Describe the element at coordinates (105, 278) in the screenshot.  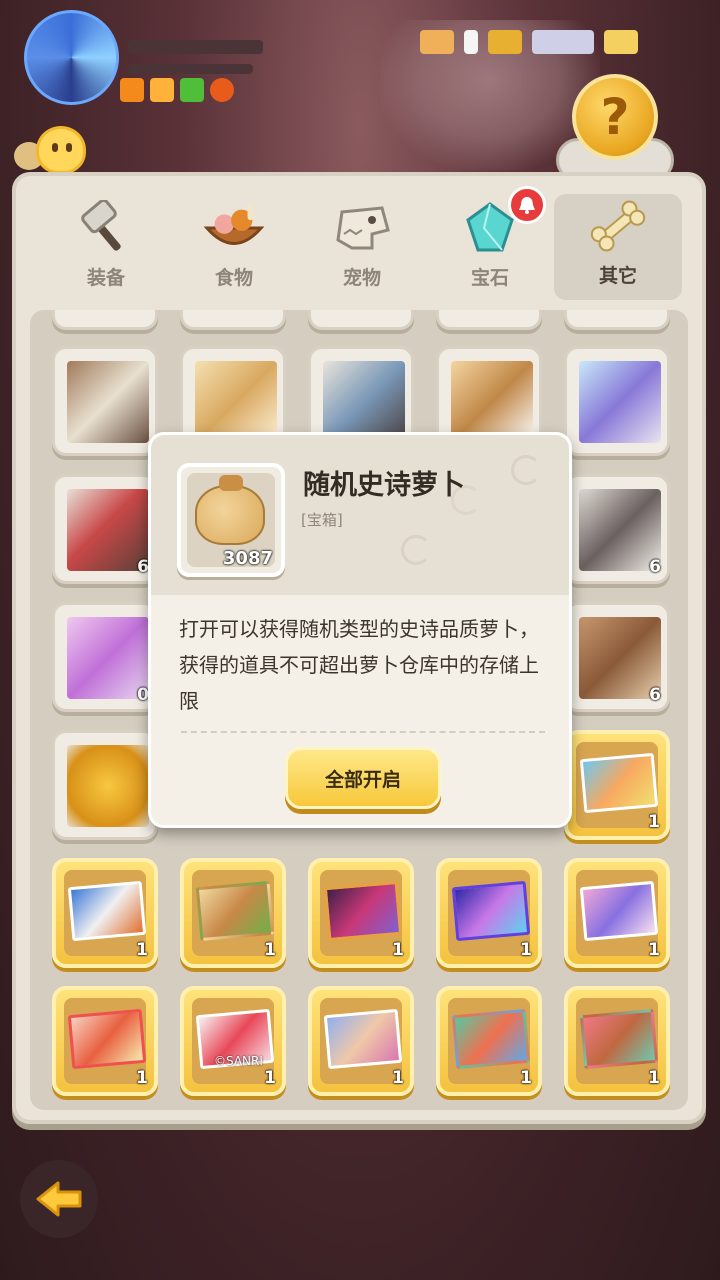
I see `tab-label: 装备` at that location.